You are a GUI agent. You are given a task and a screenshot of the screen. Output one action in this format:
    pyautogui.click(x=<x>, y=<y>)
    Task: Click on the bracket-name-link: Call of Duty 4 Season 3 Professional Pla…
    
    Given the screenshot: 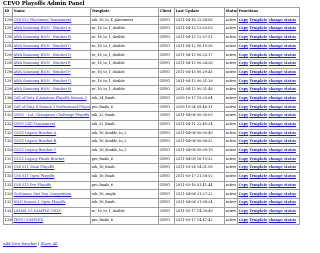 What is the action you would take?
    pyautogui.click(x=52, y=107)
    